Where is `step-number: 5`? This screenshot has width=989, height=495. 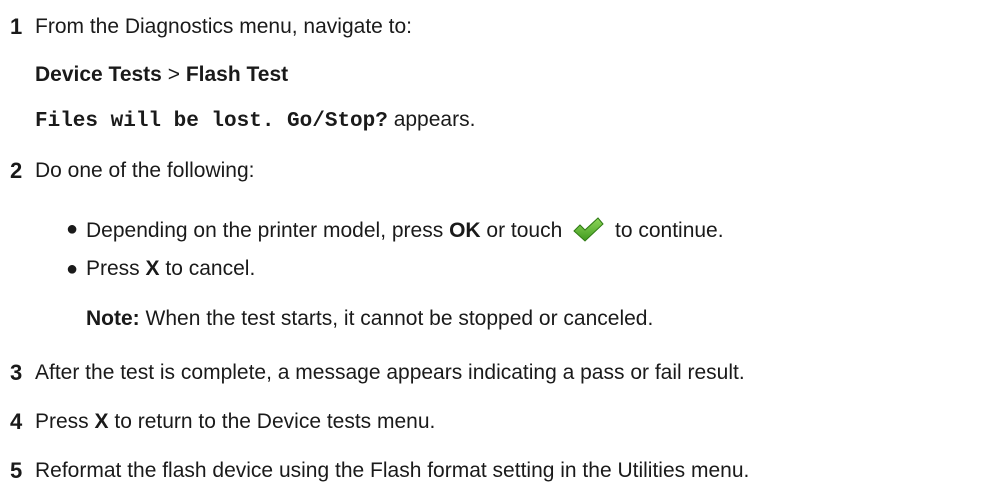
step-number: 5 is located at coordinates (16, 470).